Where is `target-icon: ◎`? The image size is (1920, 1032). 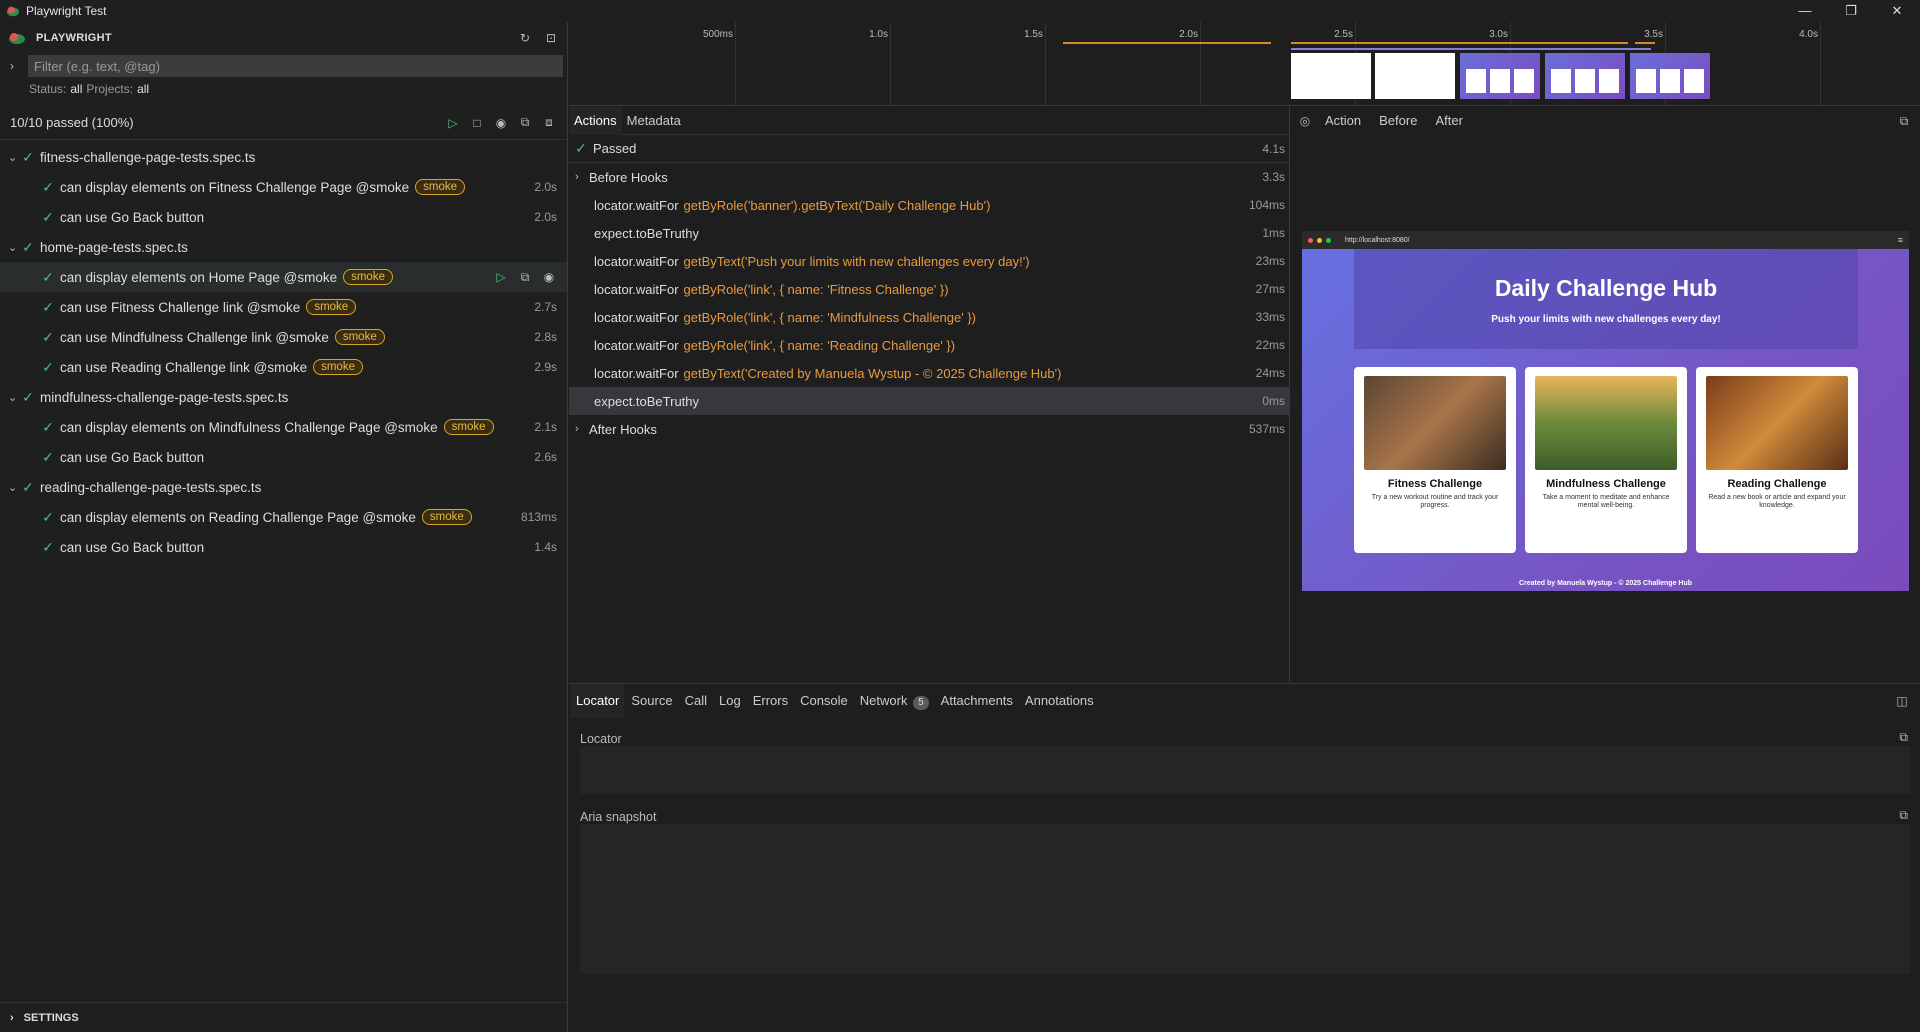
target-icon: ◎ is located at coordinates (1305, 121).